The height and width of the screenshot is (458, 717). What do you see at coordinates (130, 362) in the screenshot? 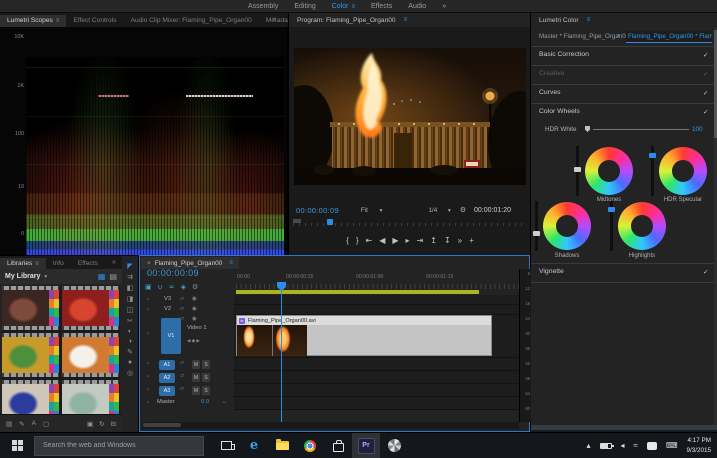
I see `hand-tool: ●` at bounding box center [130, 362].